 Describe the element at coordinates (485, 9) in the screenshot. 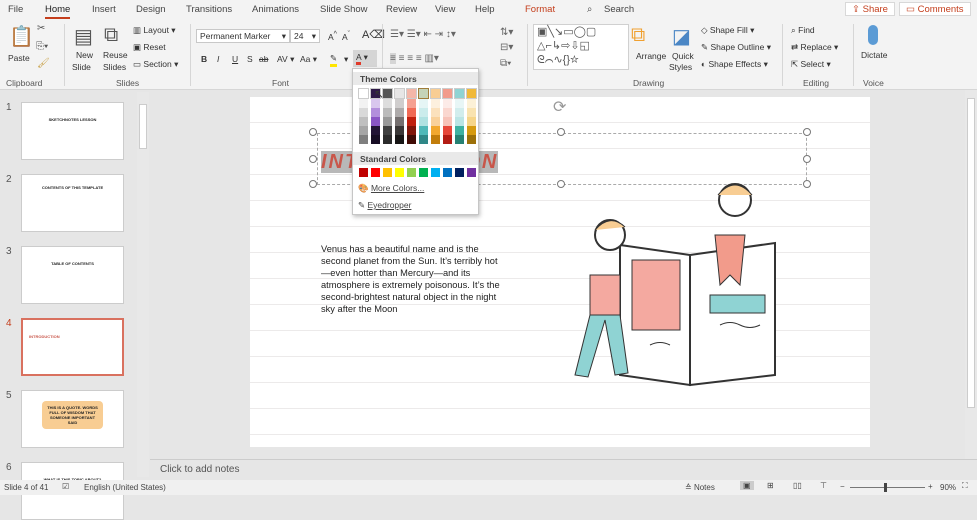

I see `tab-help: Help` at that location.